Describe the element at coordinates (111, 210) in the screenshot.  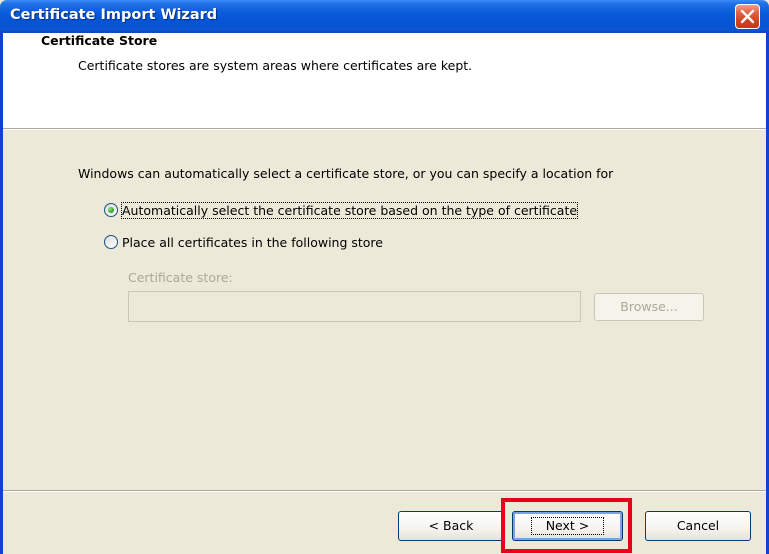
I see `radio-button-checked` at that location.